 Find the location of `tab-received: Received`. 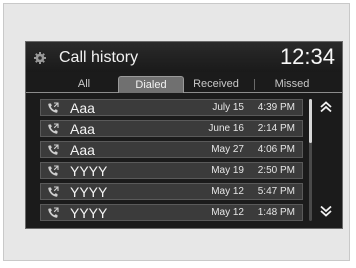

tab-received: Received is located at coordinates (216, 84).